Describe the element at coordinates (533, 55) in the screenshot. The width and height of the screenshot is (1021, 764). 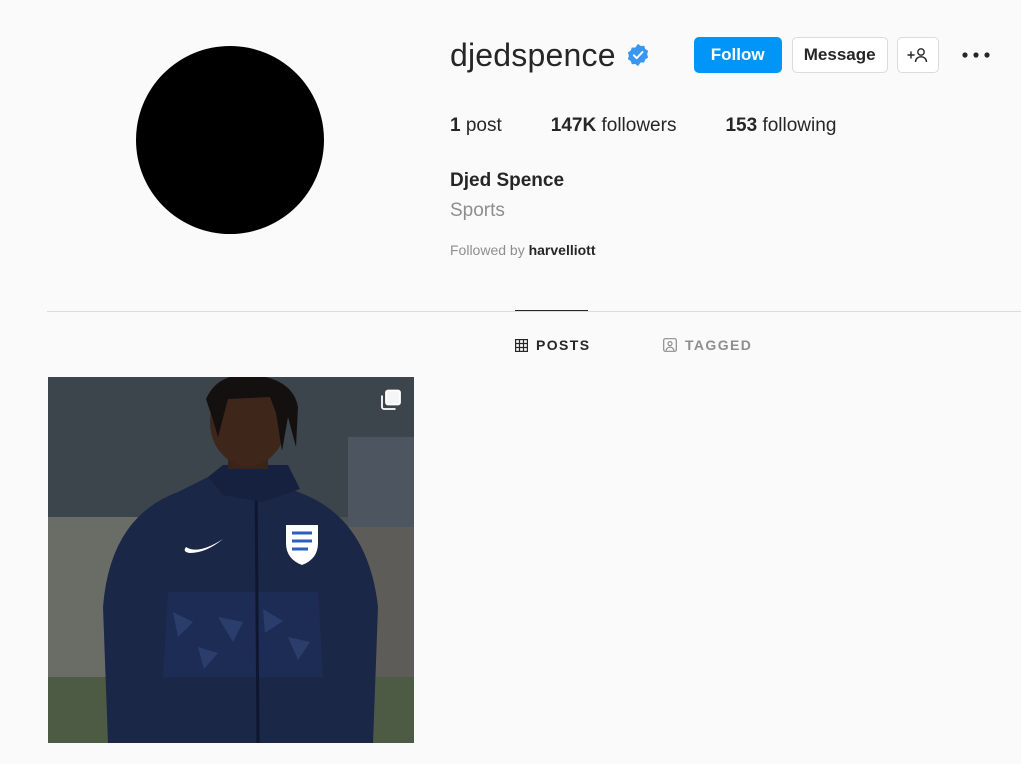
I see `username: djedspence` at that location.